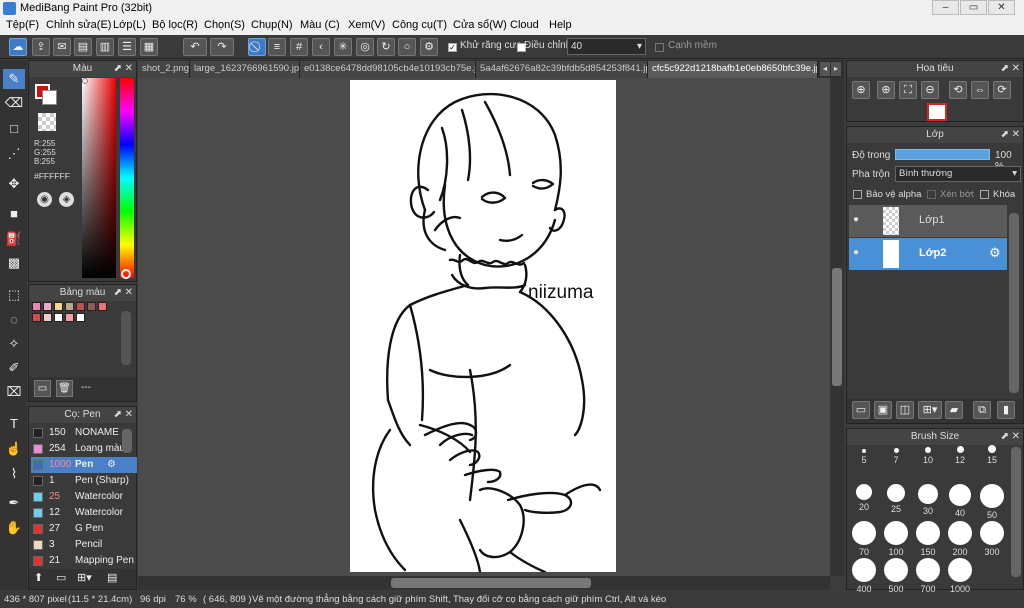 Image resolution: width=1024 pixels, height=608 pixels. I want to click on brush-size-option: 500, so click(896, 575).